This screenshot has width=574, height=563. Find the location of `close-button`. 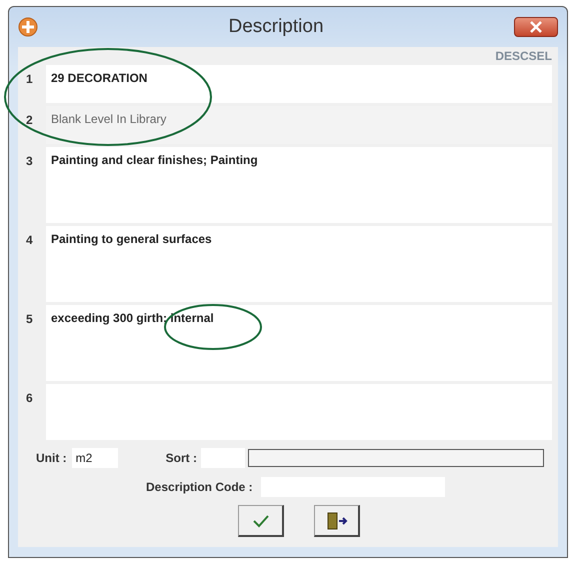

close-button is located at coordinates (536, 27).